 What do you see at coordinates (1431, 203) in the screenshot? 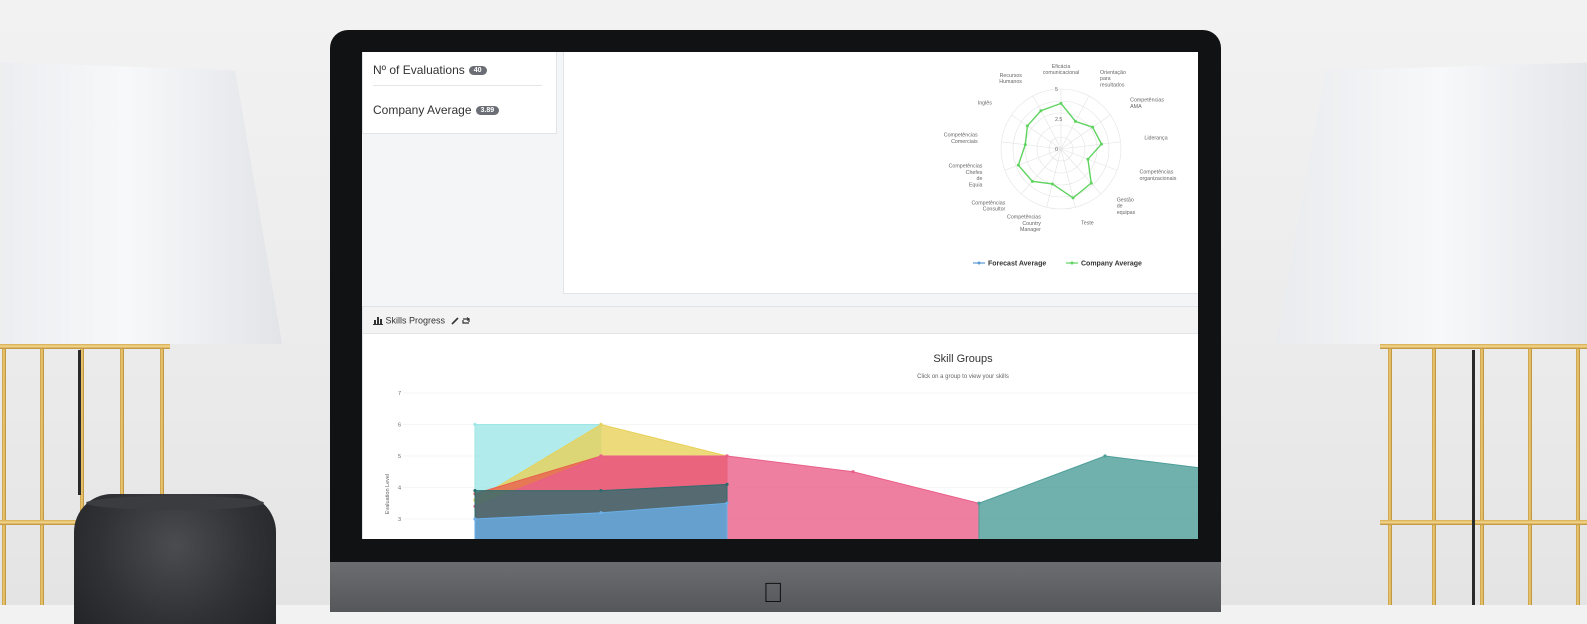
I see `right-lamp-shade` at bounding box center [1431, 203].